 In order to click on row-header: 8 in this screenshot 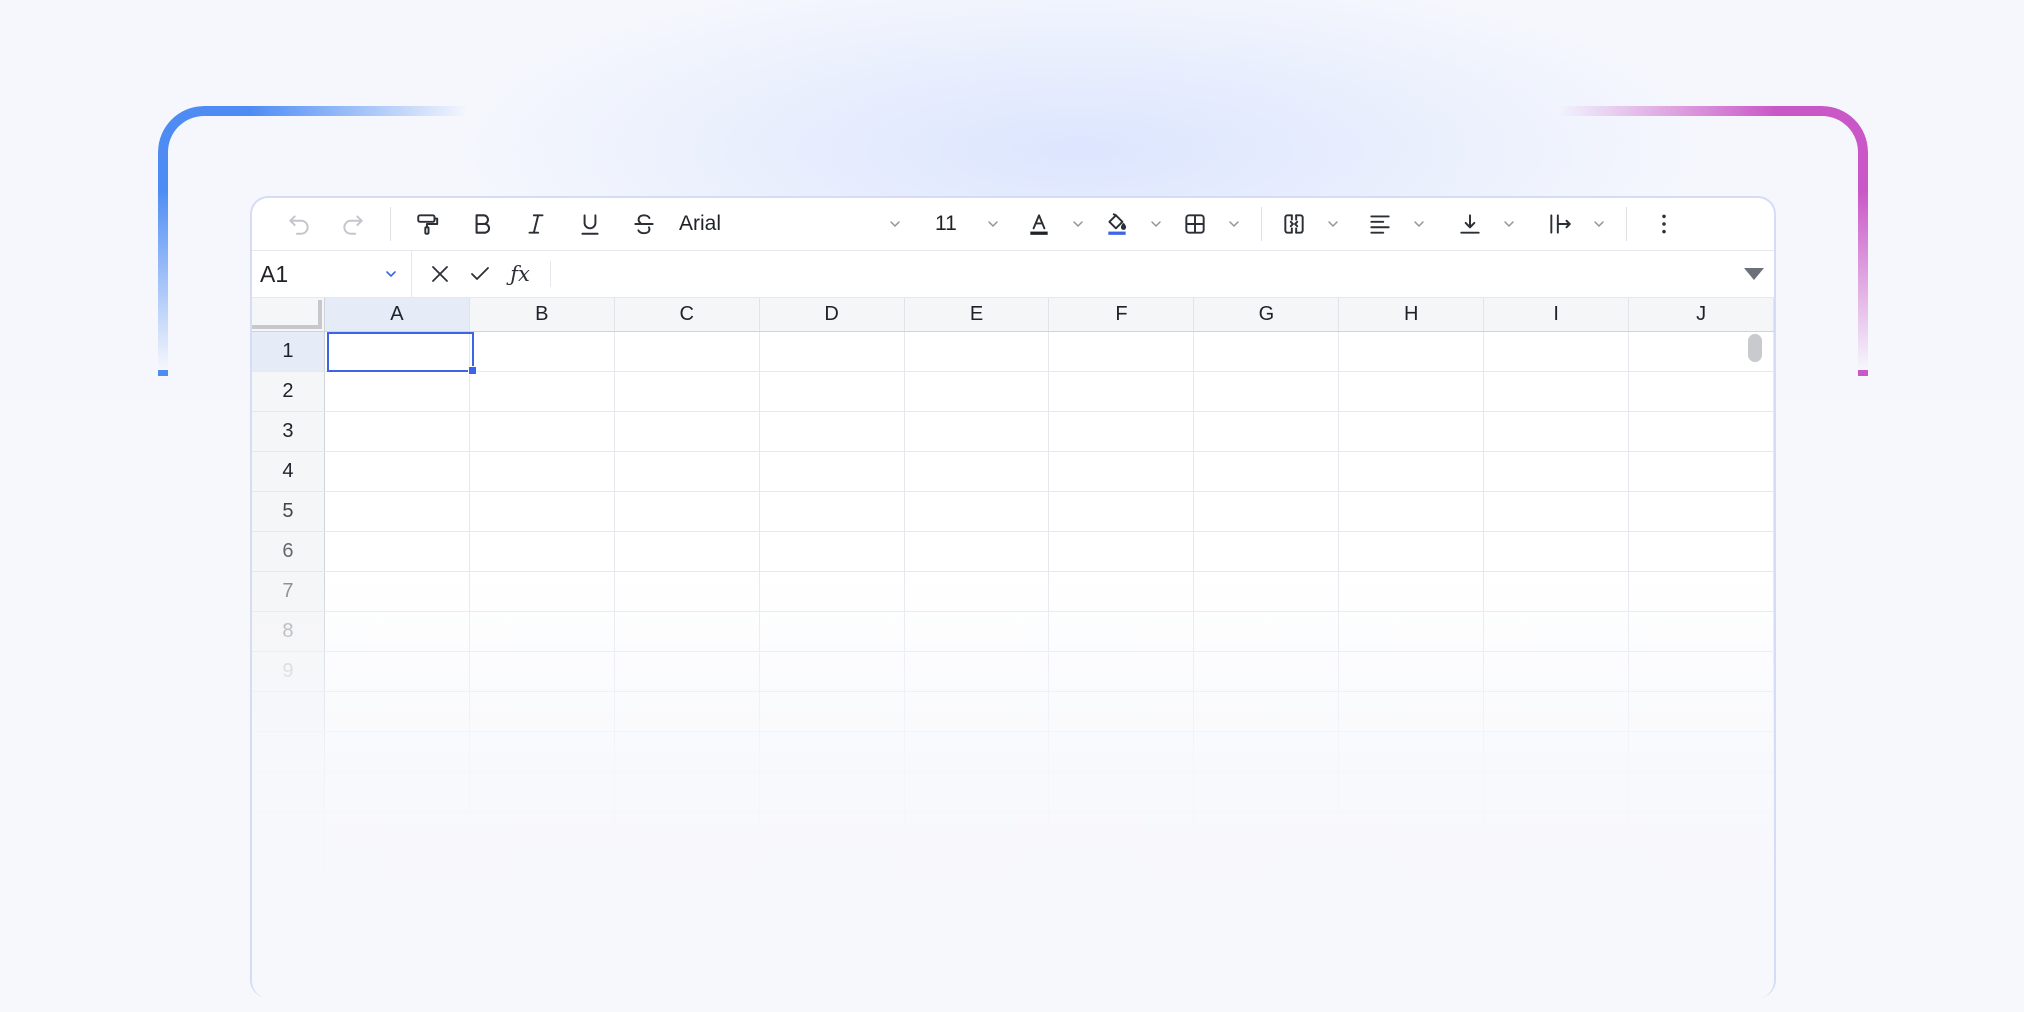, I will do `click(288, 631)`.